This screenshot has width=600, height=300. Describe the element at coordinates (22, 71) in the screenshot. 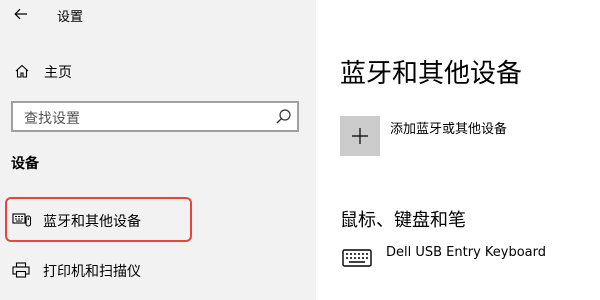

I see `home-icon` at that location.